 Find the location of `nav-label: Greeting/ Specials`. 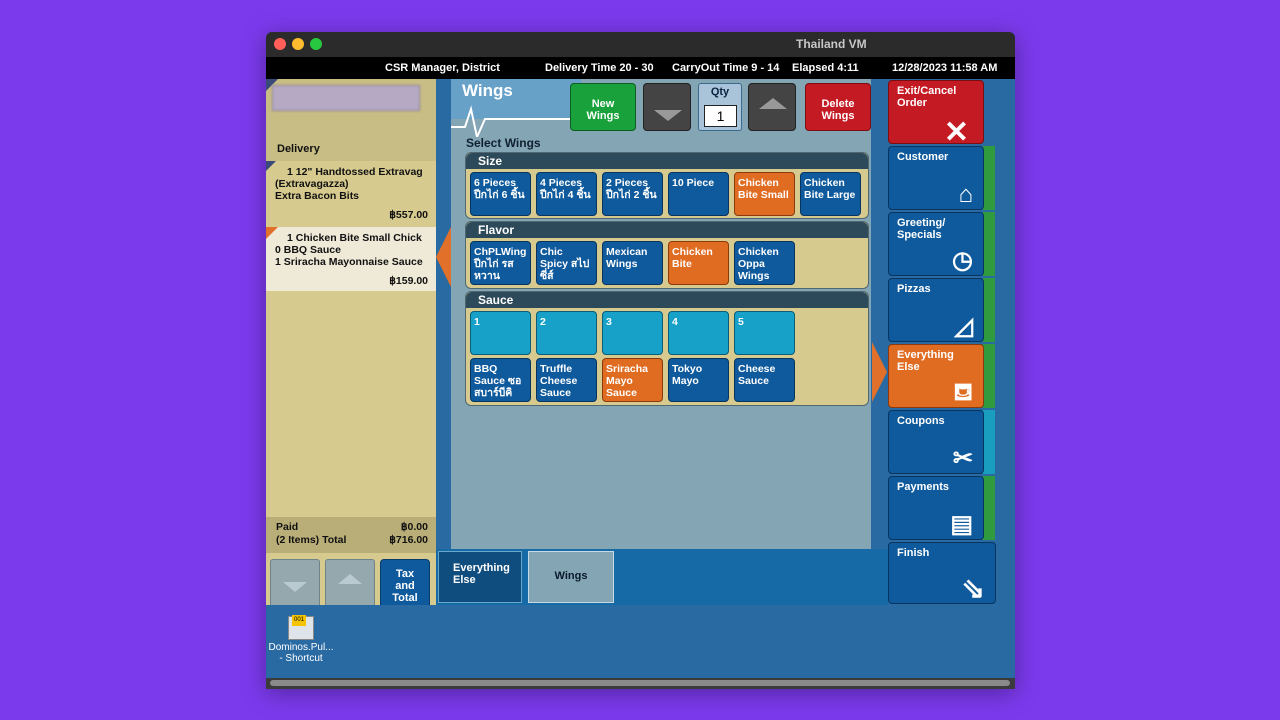

nav-label: Greeting/ Specials is located at coordinates (921, 229).